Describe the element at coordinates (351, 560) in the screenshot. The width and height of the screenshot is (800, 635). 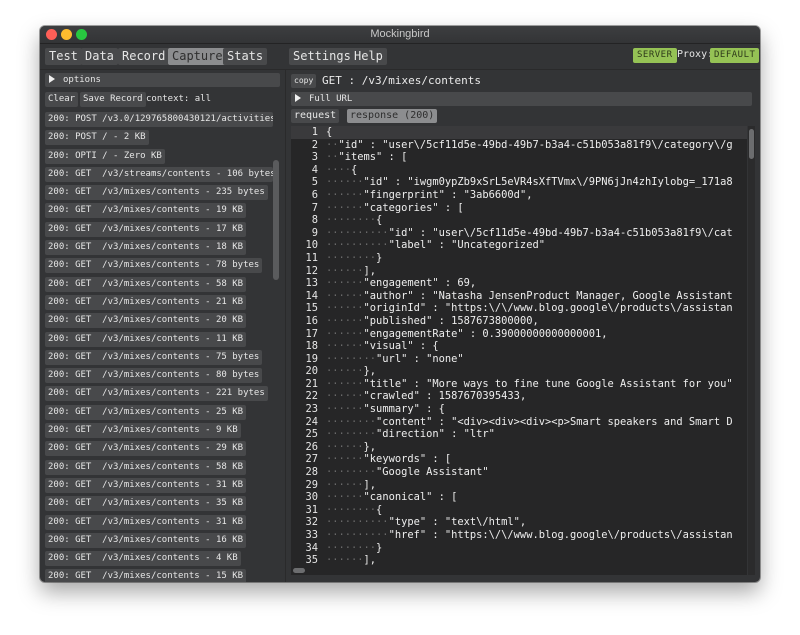
I see `code-text: ······],` at that location.